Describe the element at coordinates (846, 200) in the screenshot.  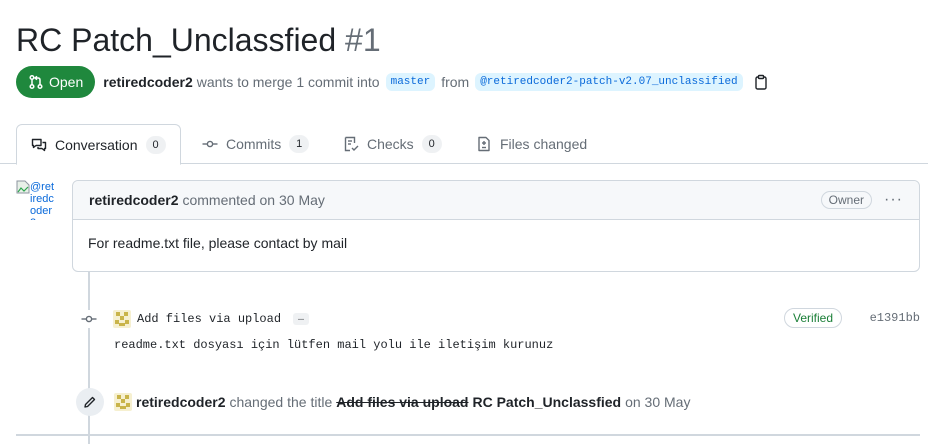
I see `owner-badge: Owner` at that location.